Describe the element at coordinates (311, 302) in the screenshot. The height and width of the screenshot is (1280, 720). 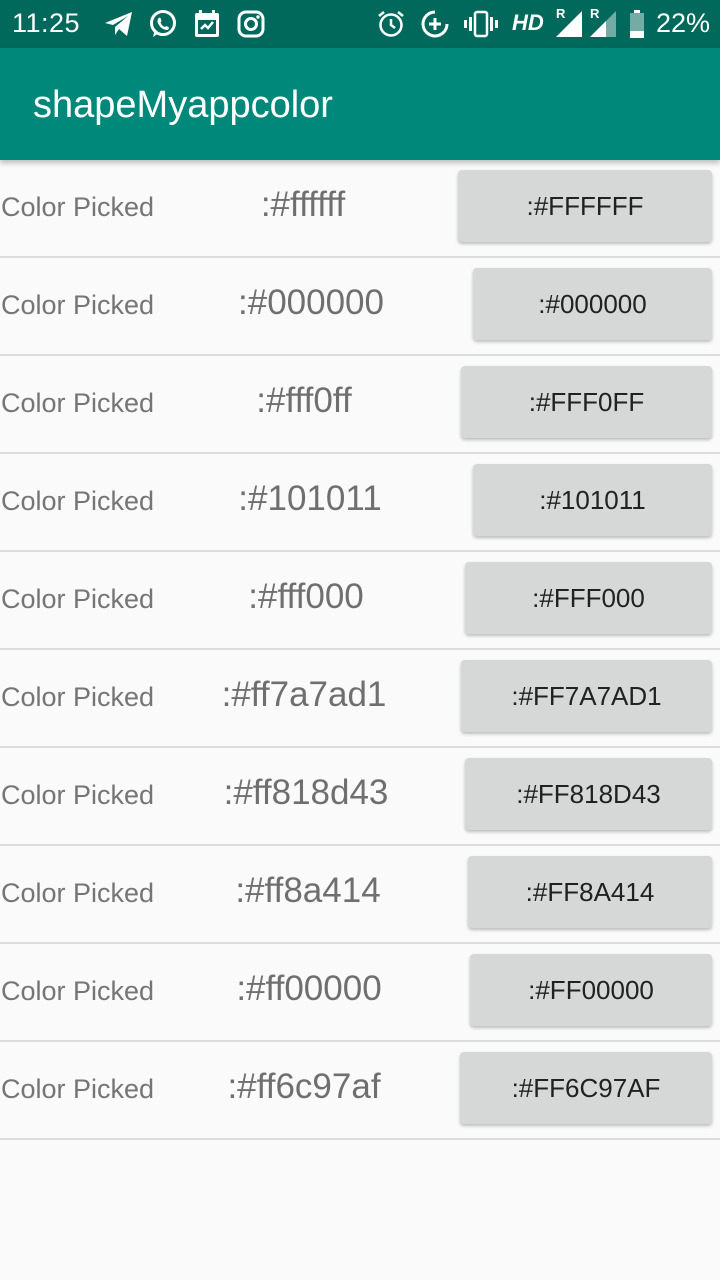
I see `picked-color-hex: :#000000` at that location.